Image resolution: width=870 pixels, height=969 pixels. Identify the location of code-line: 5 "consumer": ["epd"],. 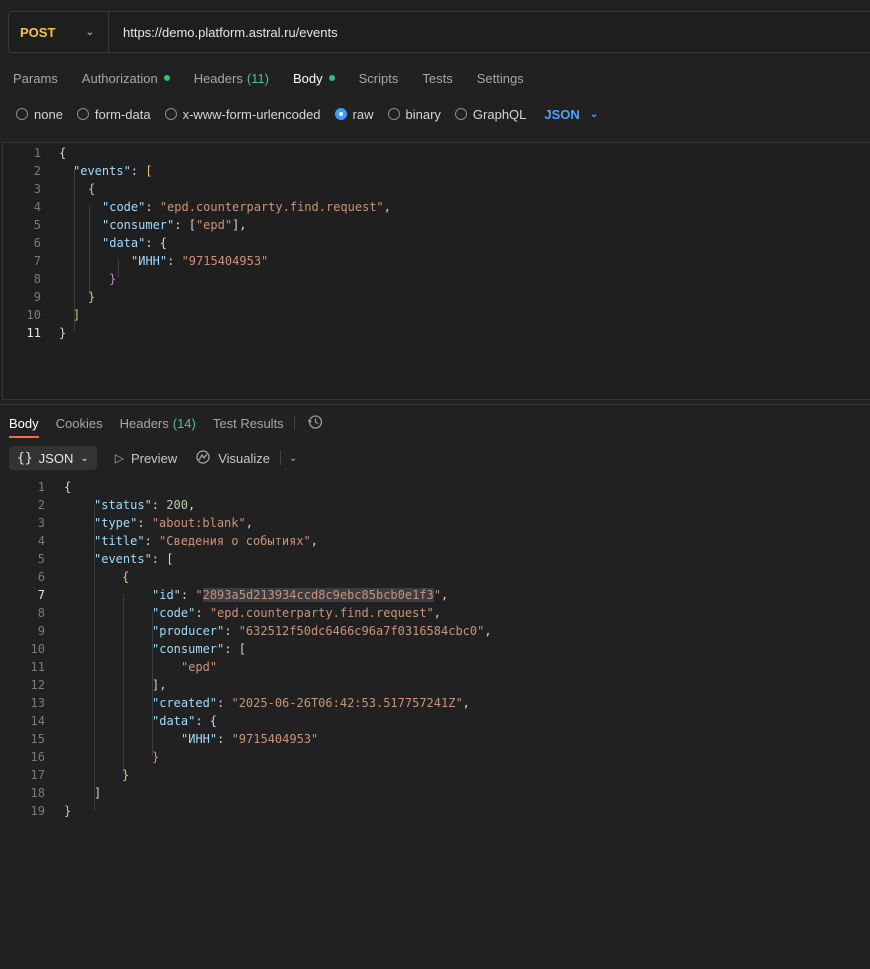
(436, 225).